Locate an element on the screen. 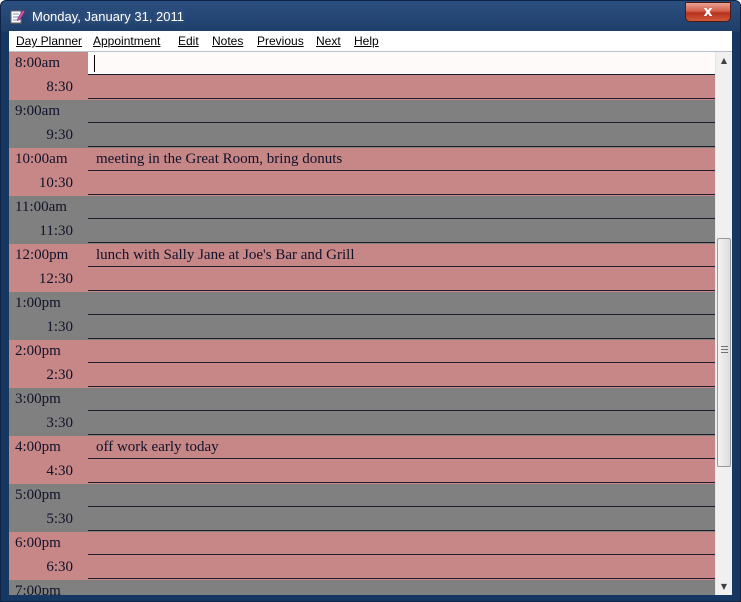  time-label: 11:30 is located at coordinates (56, 231).